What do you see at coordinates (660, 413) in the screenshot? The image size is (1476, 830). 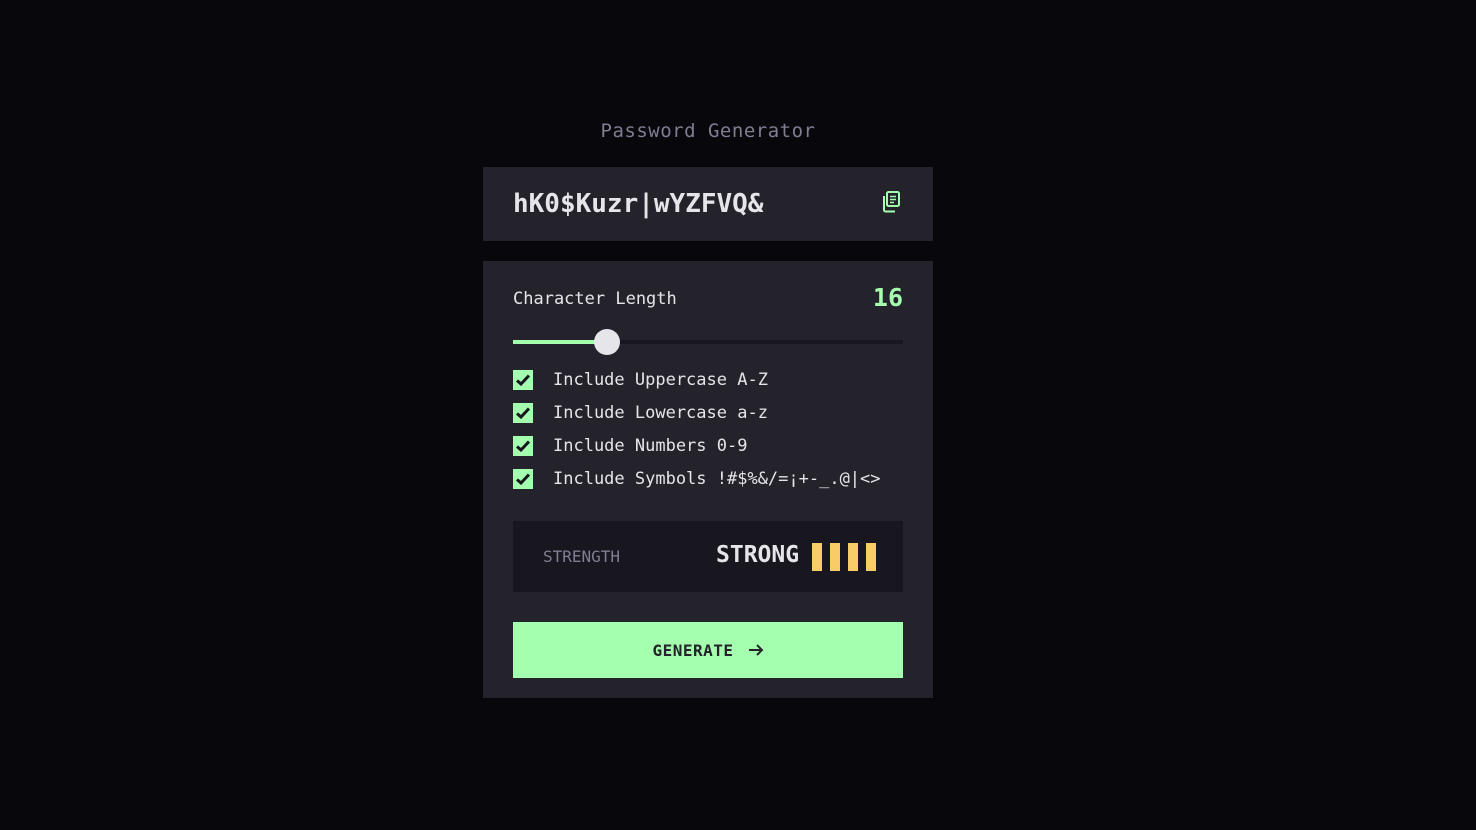 I see `option-label: Include Lowercase a-z` at bounding box center [660, 413].